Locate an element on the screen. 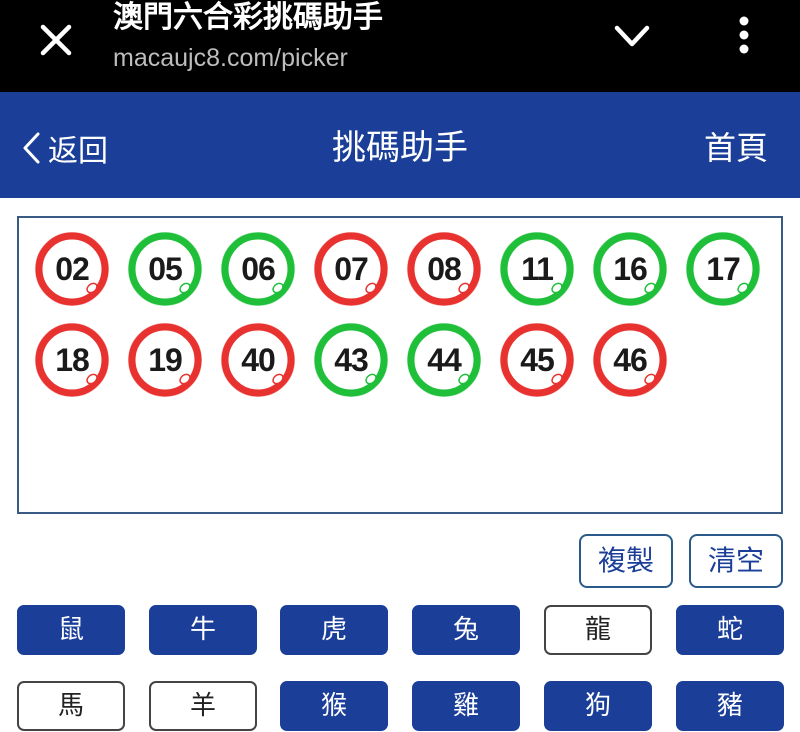 The height and width of the screenshot is (732, 800). home-button: 首頁 is located at coordinates (736, 148).